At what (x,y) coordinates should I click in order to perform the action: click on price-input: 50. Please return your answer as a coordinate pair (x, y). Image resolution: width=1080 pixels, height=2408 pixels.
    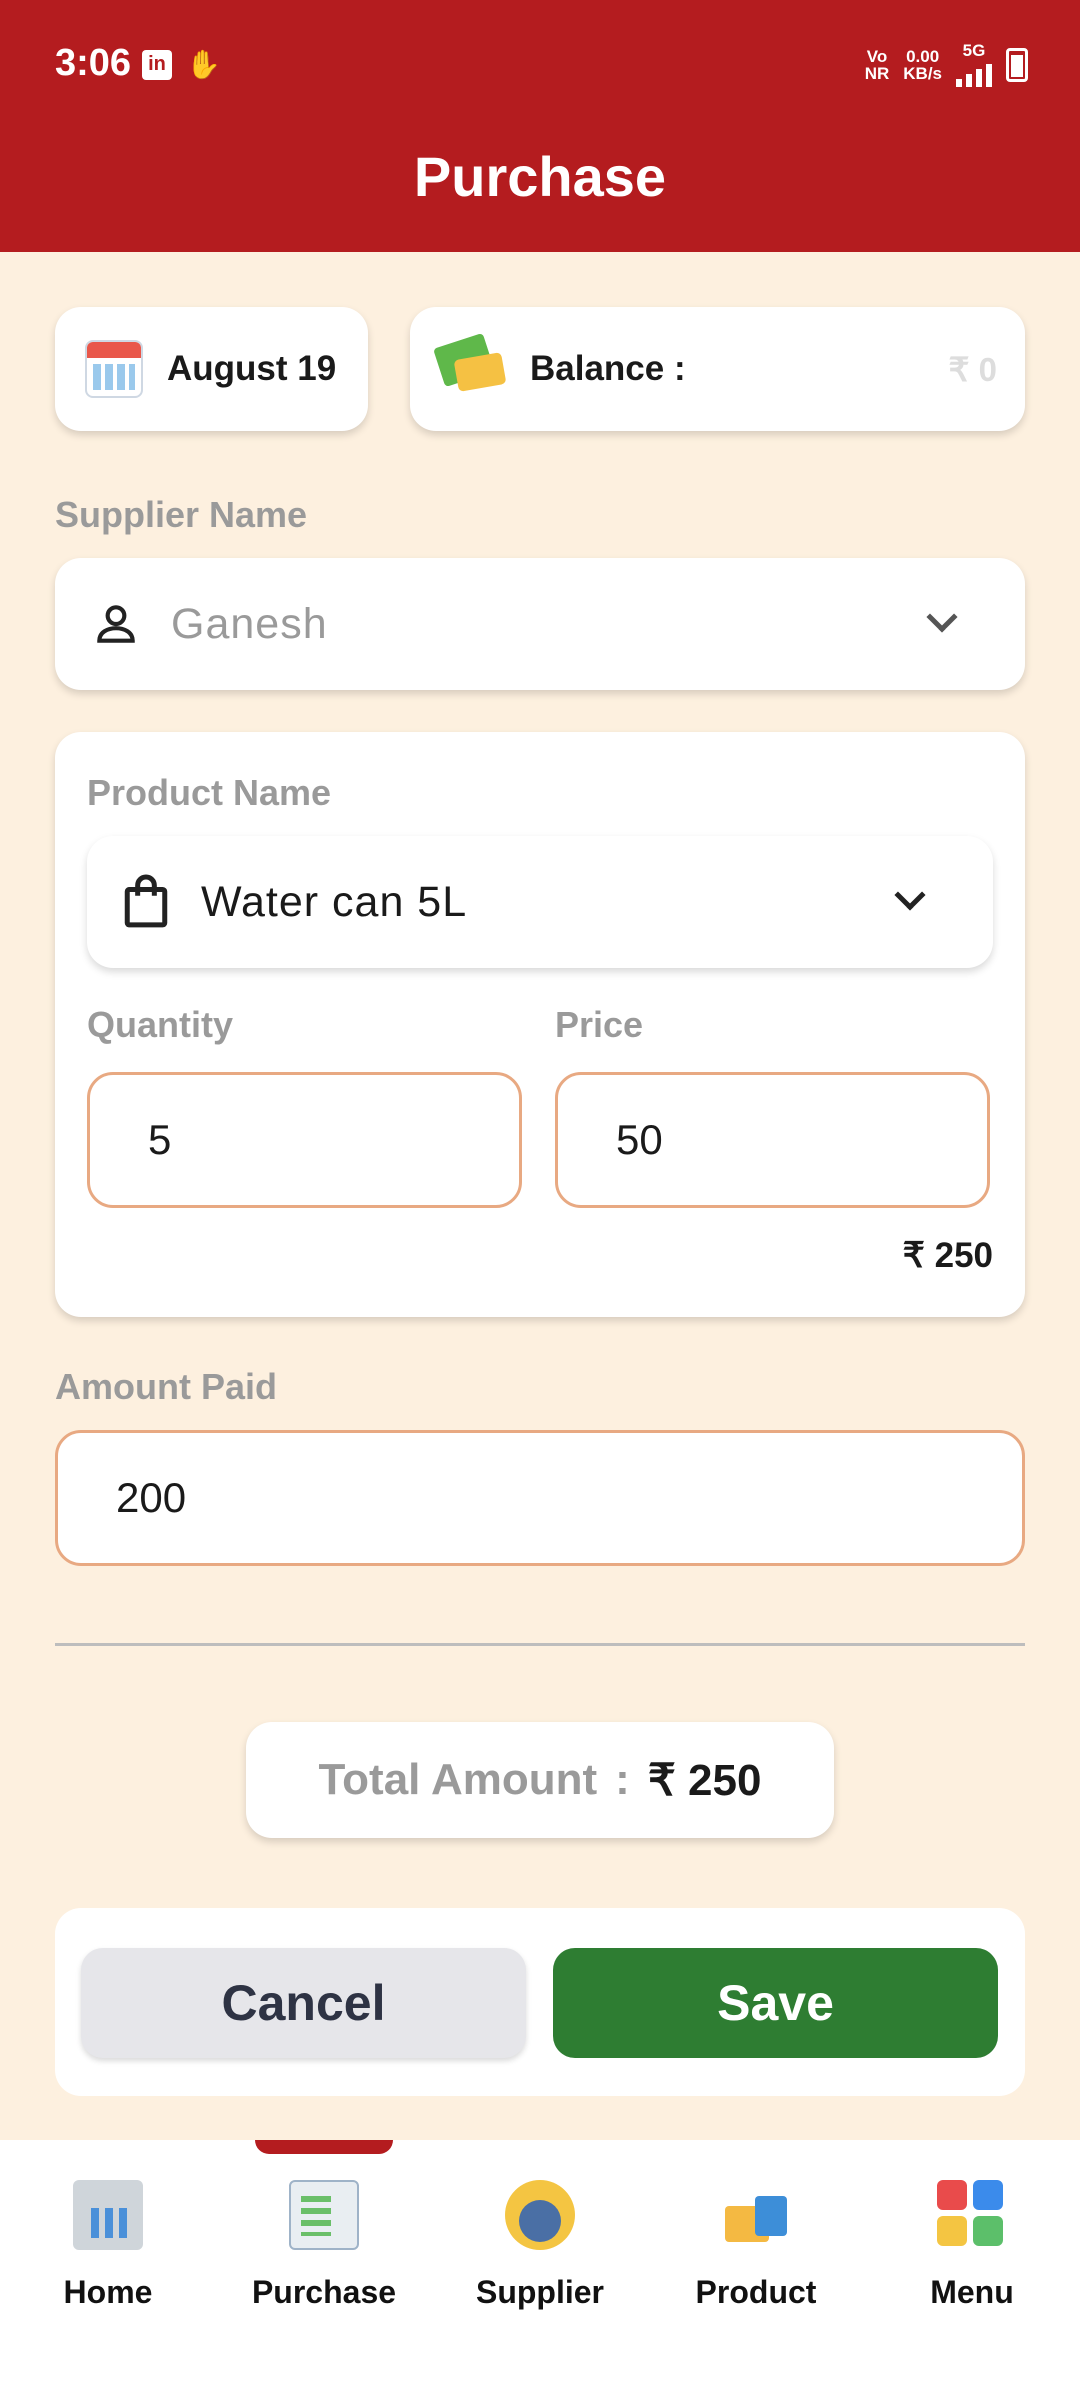
    Looking at the image, I should click on (772, 1140).